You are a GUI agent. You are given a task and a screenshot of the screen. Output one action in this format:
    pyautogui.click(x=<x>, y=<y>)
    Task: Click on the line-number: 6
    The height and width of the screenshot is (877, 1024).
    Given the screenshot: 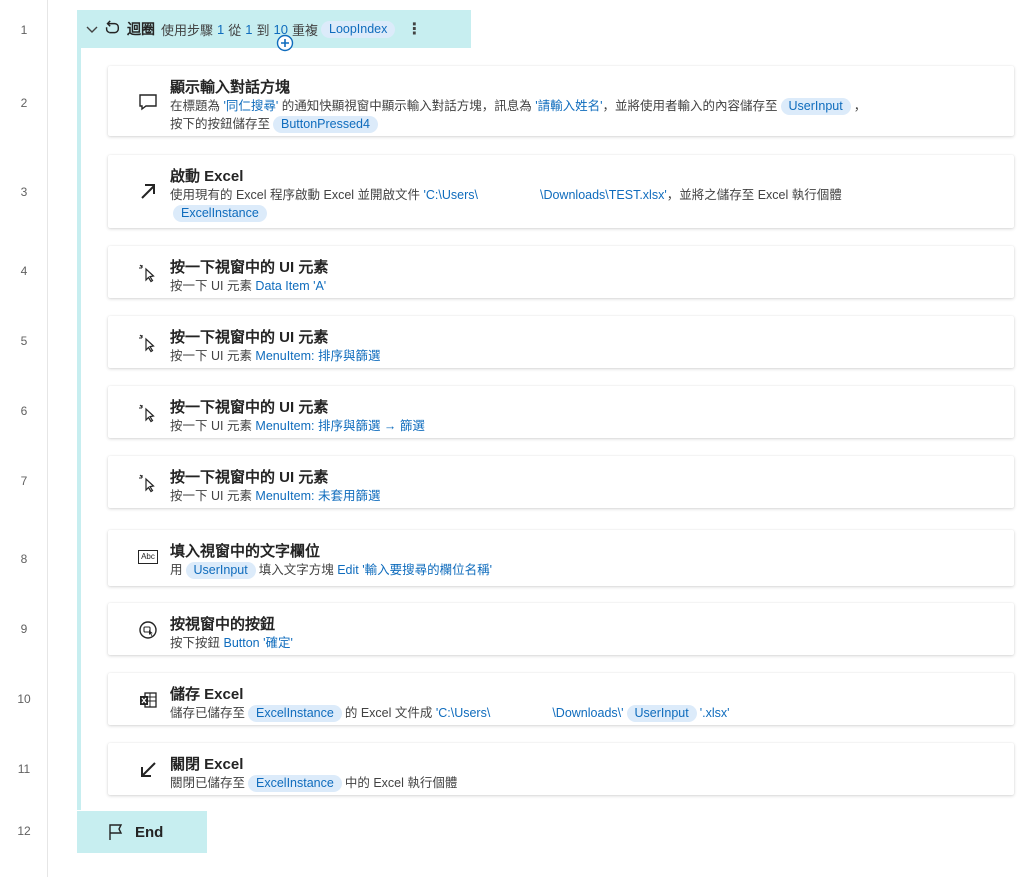 What is the action you would take?
    pyautogui.click(x=24, y=411)
    